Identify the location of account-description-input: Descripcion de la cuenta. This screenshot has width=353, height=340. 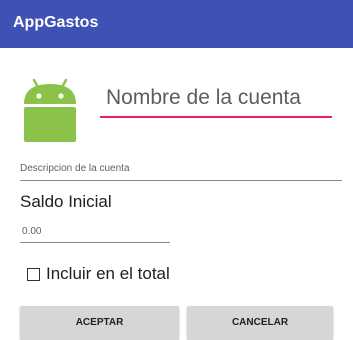
(75, 168).